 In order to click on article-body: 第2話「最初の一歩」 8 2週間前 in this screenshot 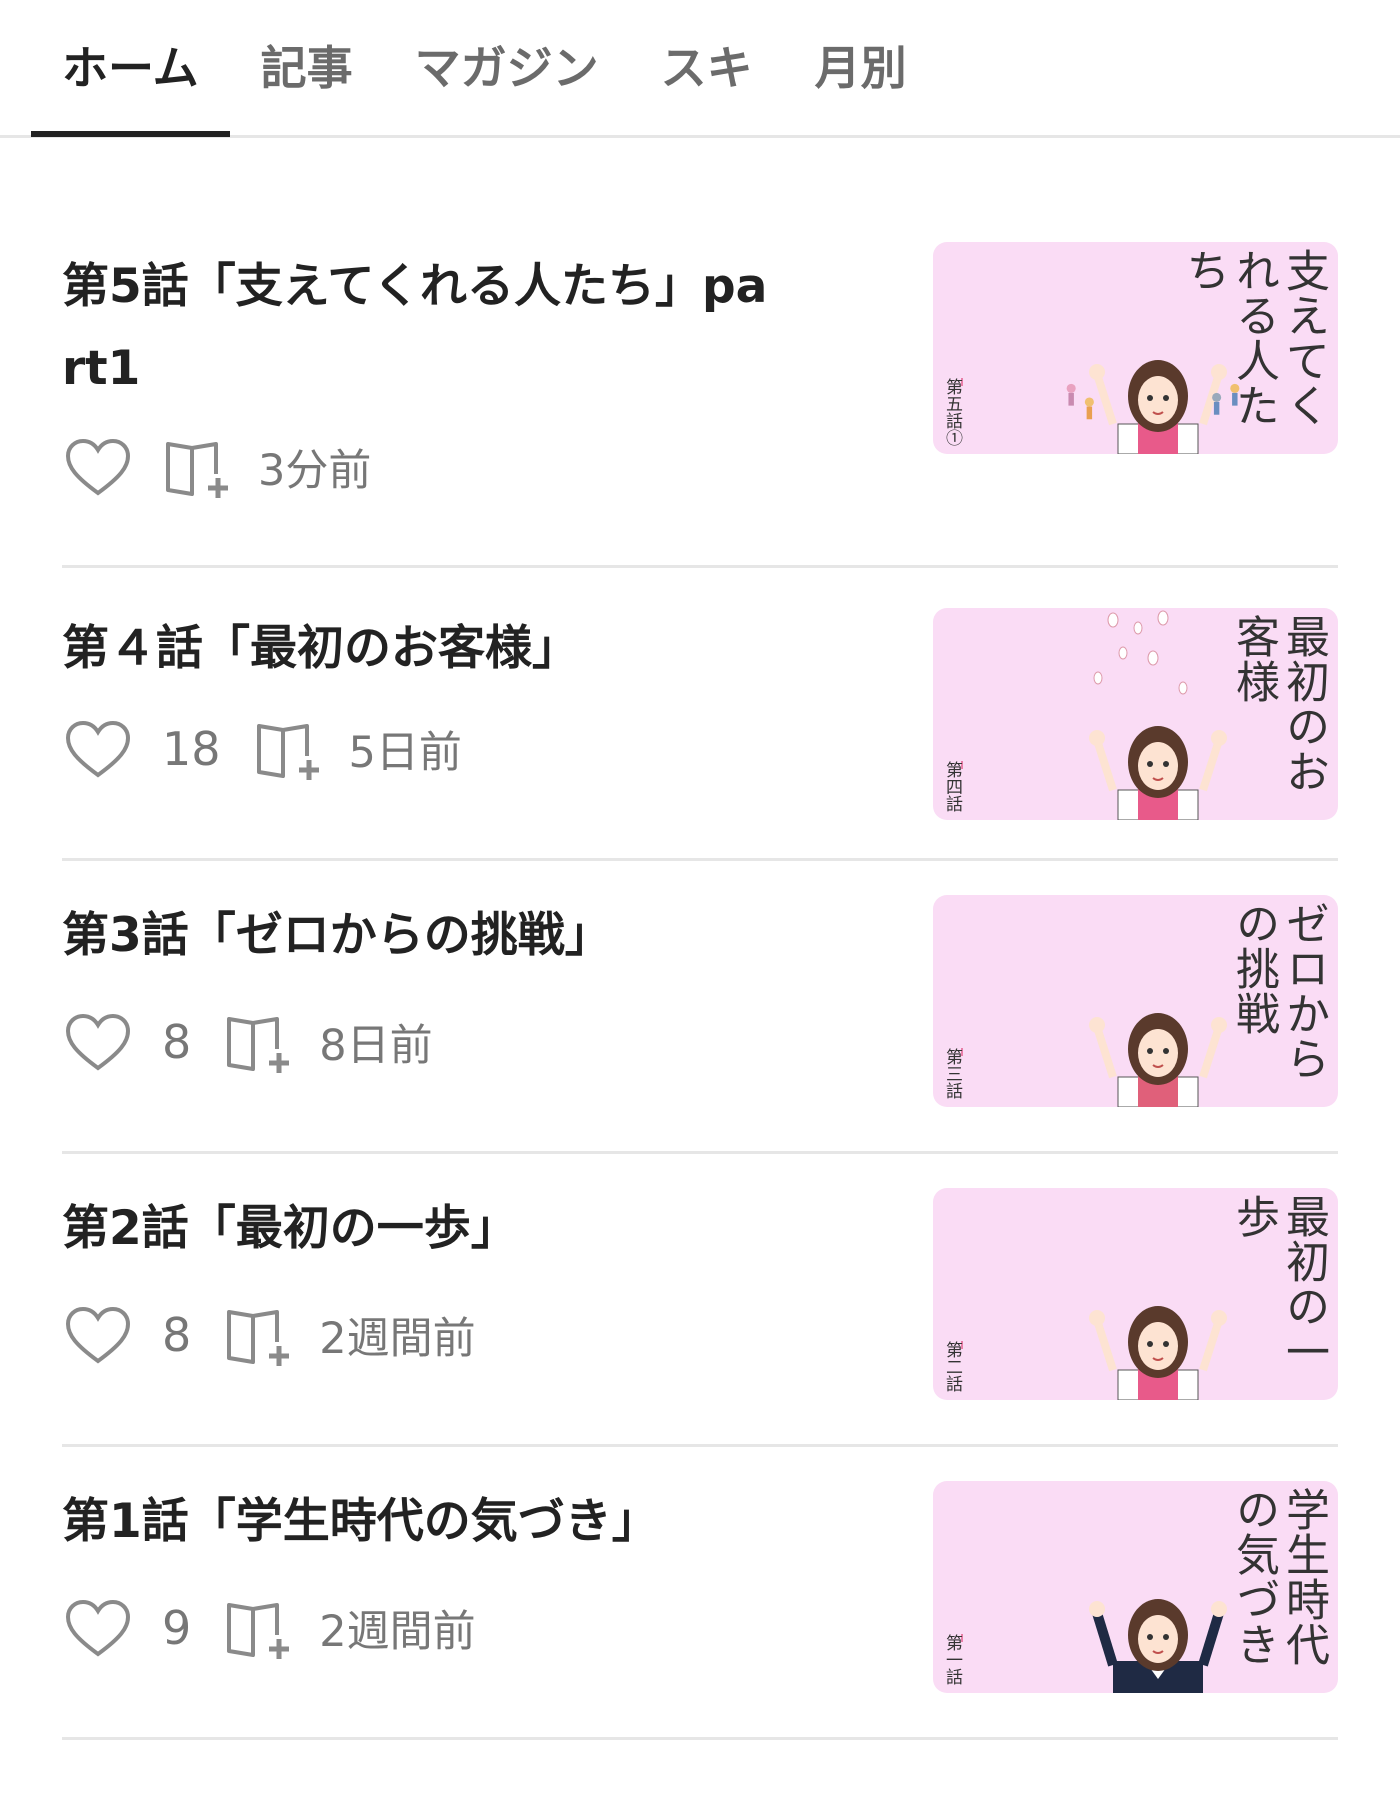, I will do `click(497, 1322)`.